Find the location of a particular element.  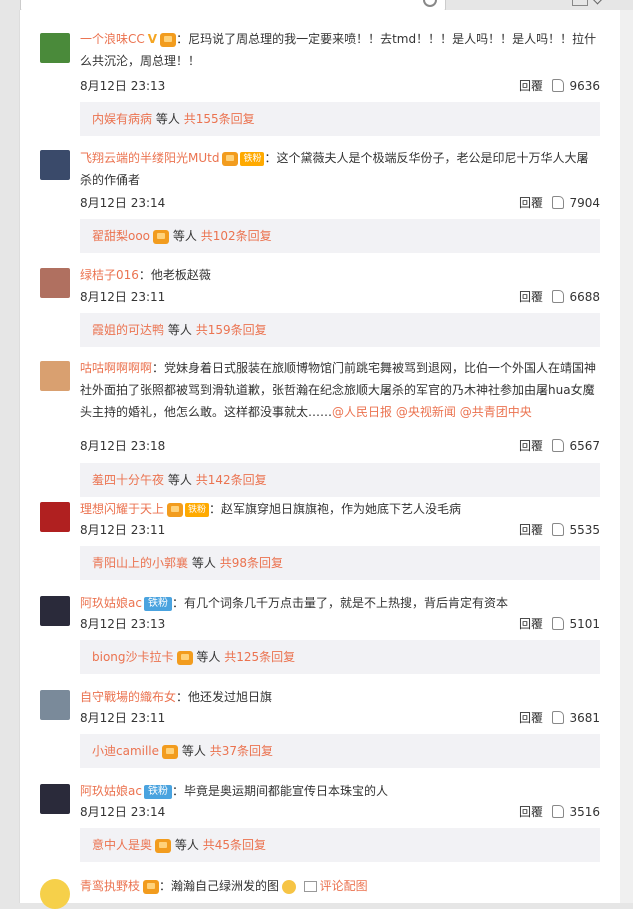

sub-reply-count: 共102条回复 is located at coordinates (236, 236).